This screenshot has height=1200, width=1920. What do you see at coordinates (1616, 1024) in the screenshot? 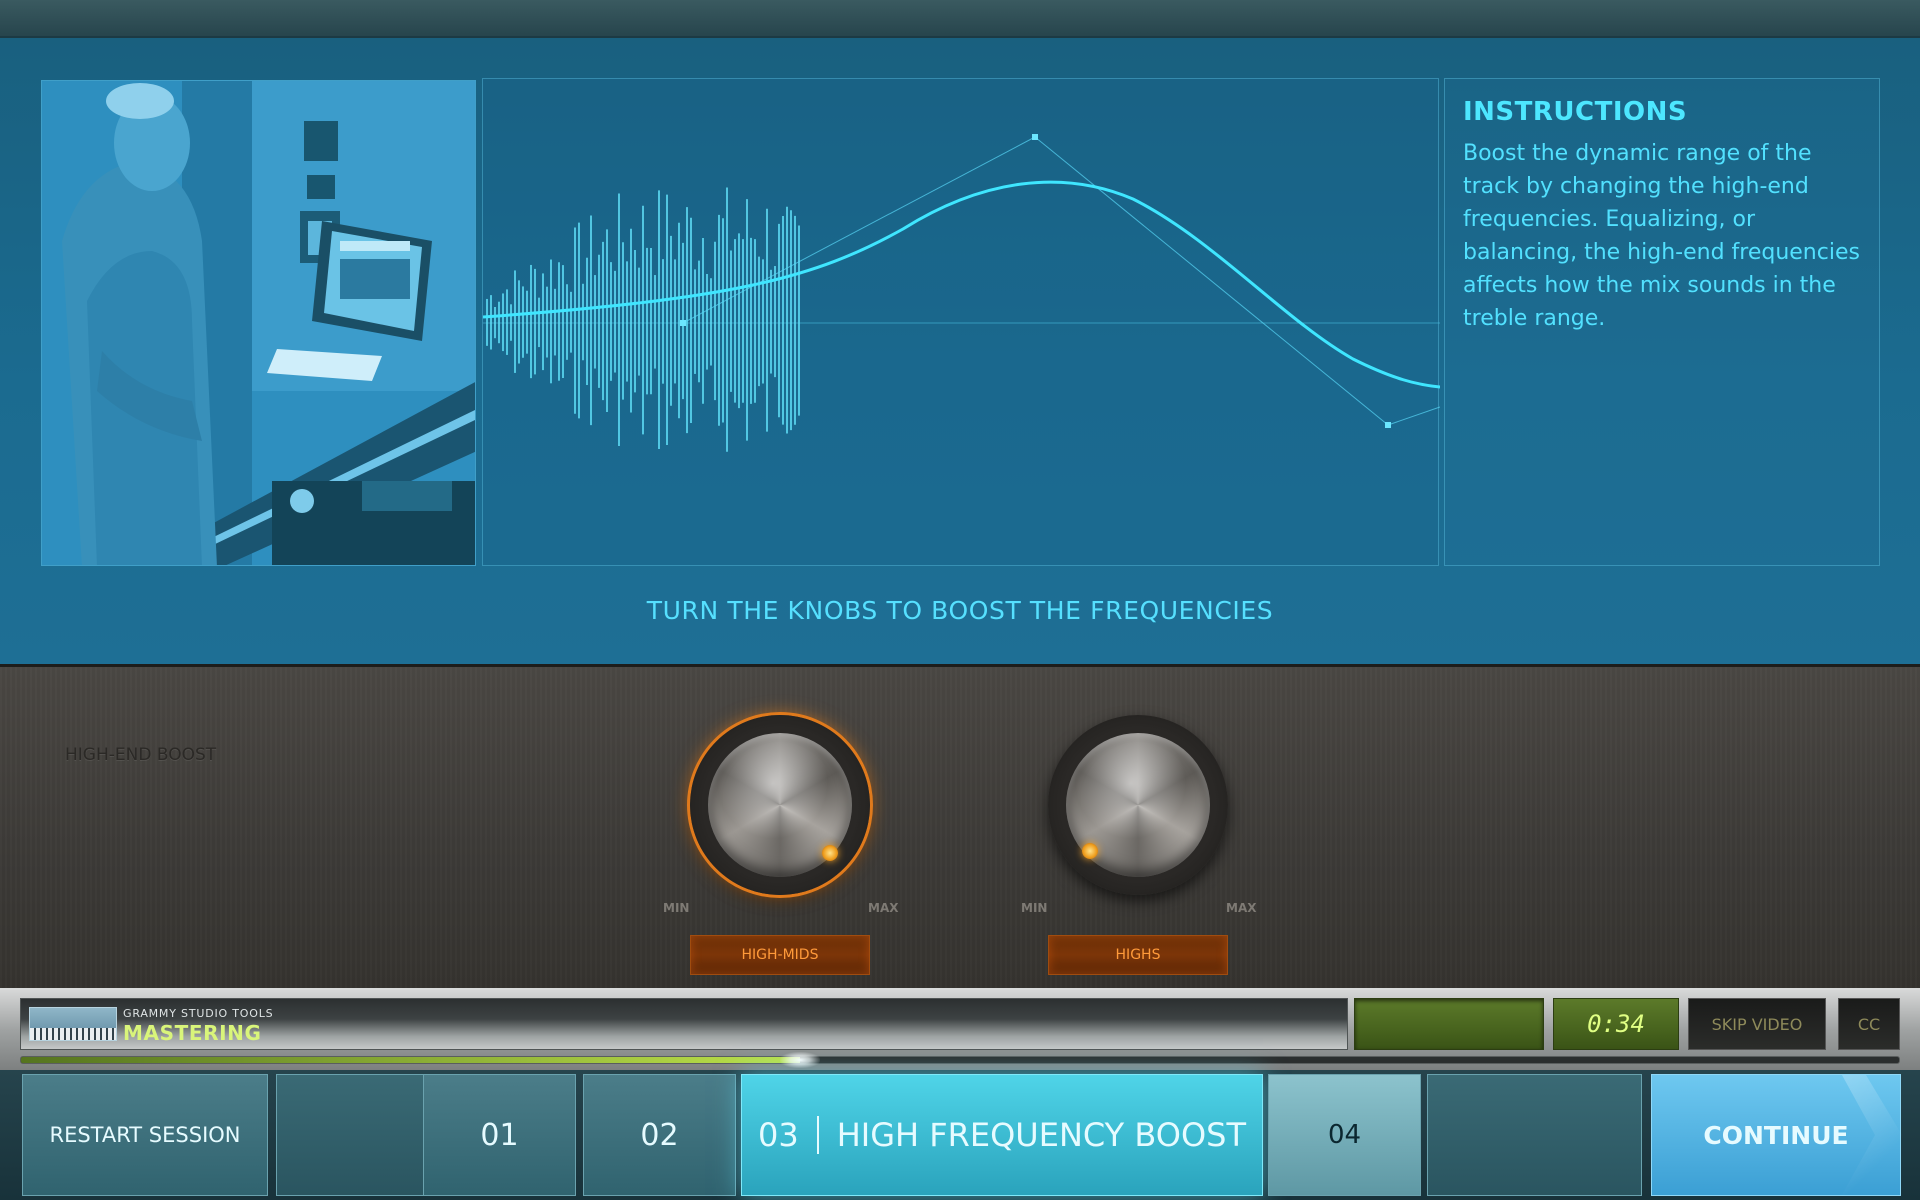
I see `time-display: 0:34` at bounding box center [1616, 1024].